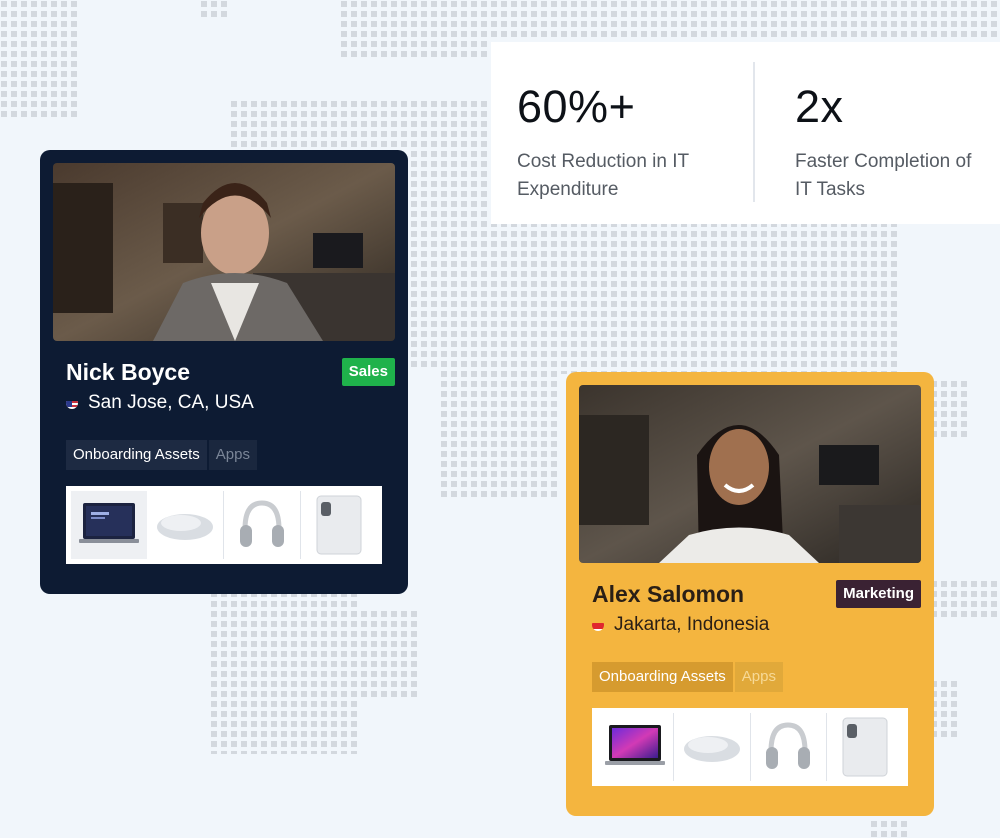  I want to click on employee-location: San Jose, CA, USA, so click(224, 403).